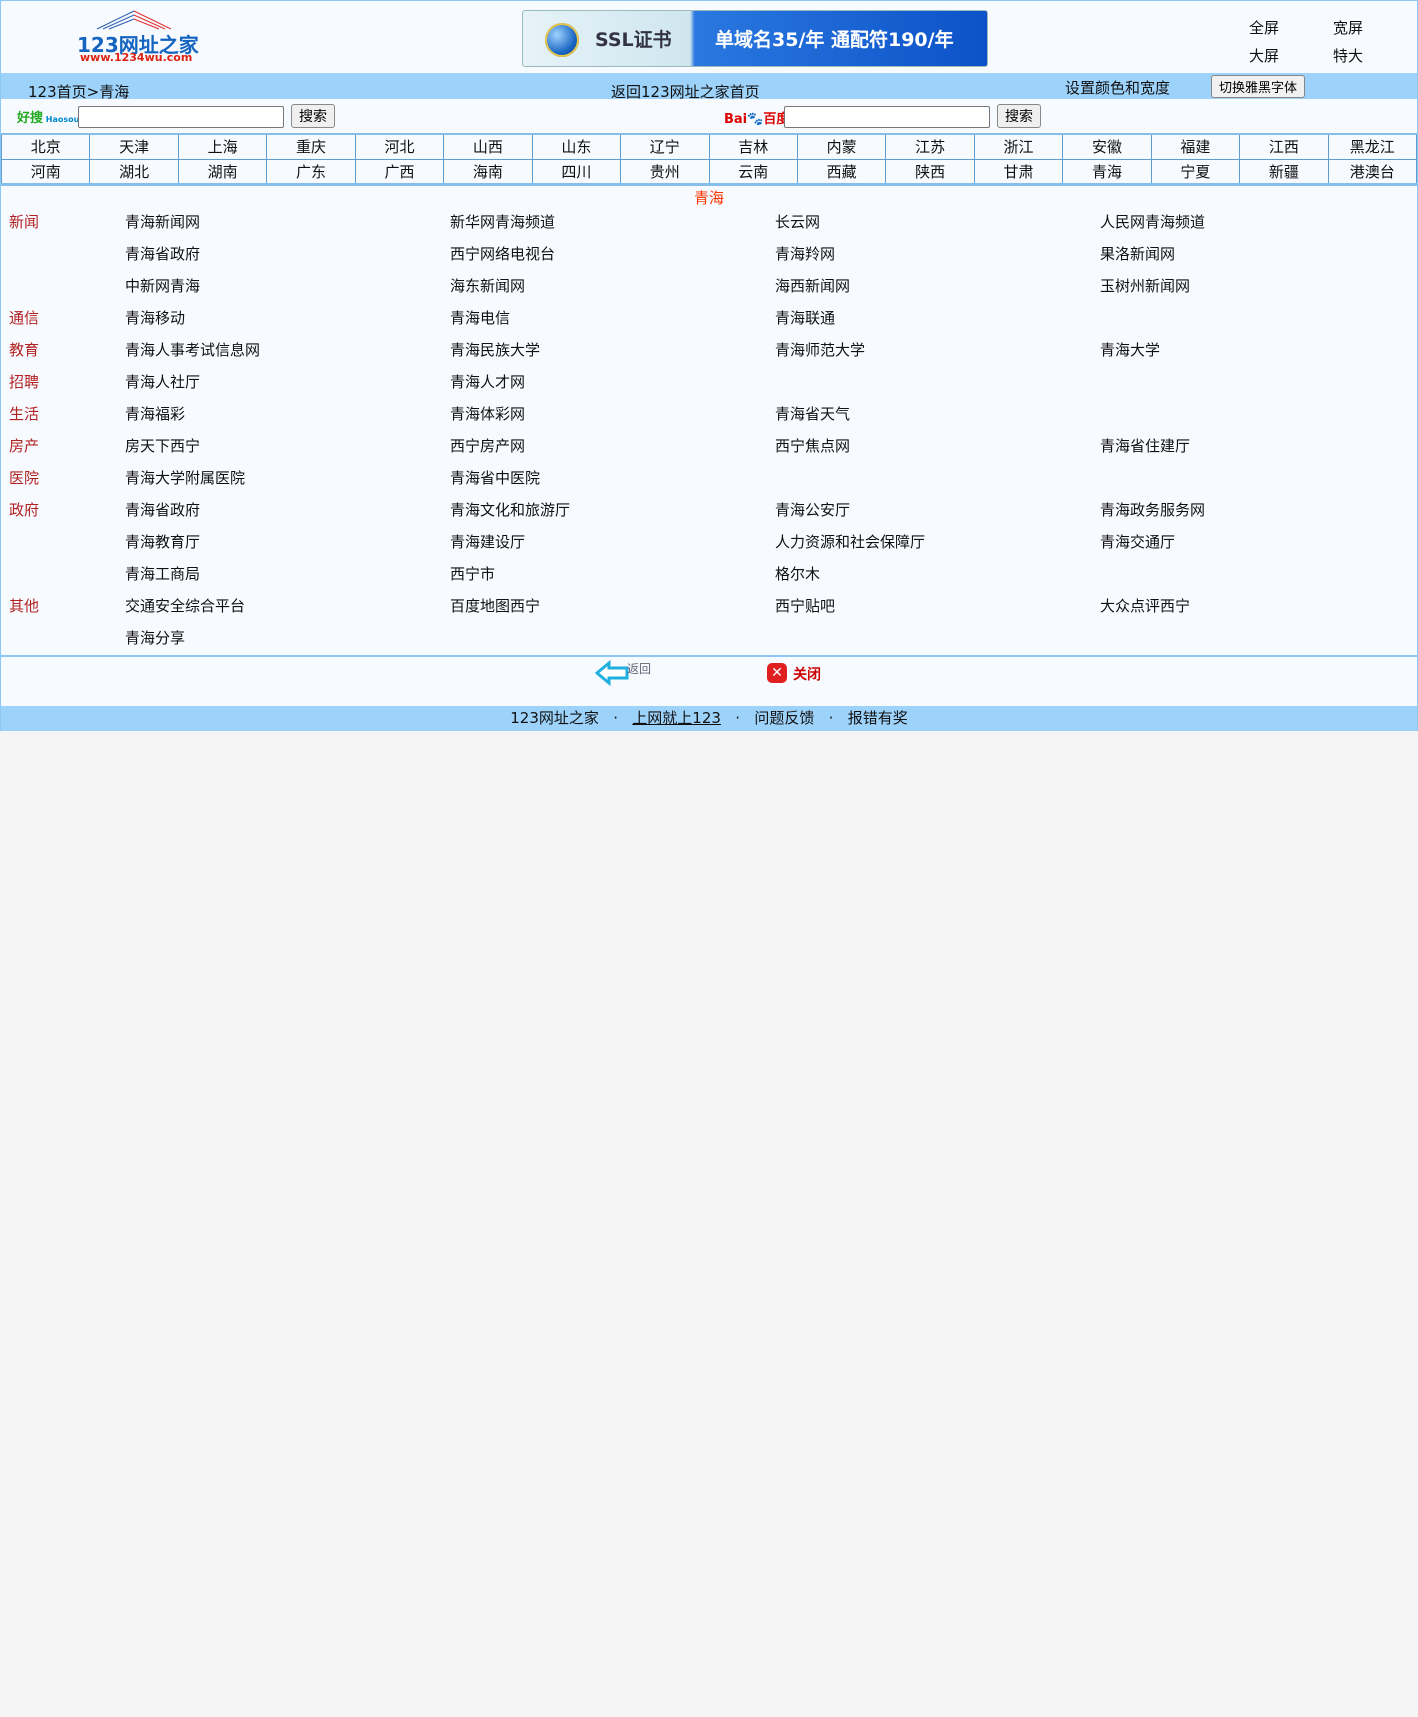 The width and height of the screenshot is (1418, 1717). What do you see at coordinates (510, 509) in the screenshot?
I see `site-link: 青海文化和旅游厅` at bounding box center [510, 509].